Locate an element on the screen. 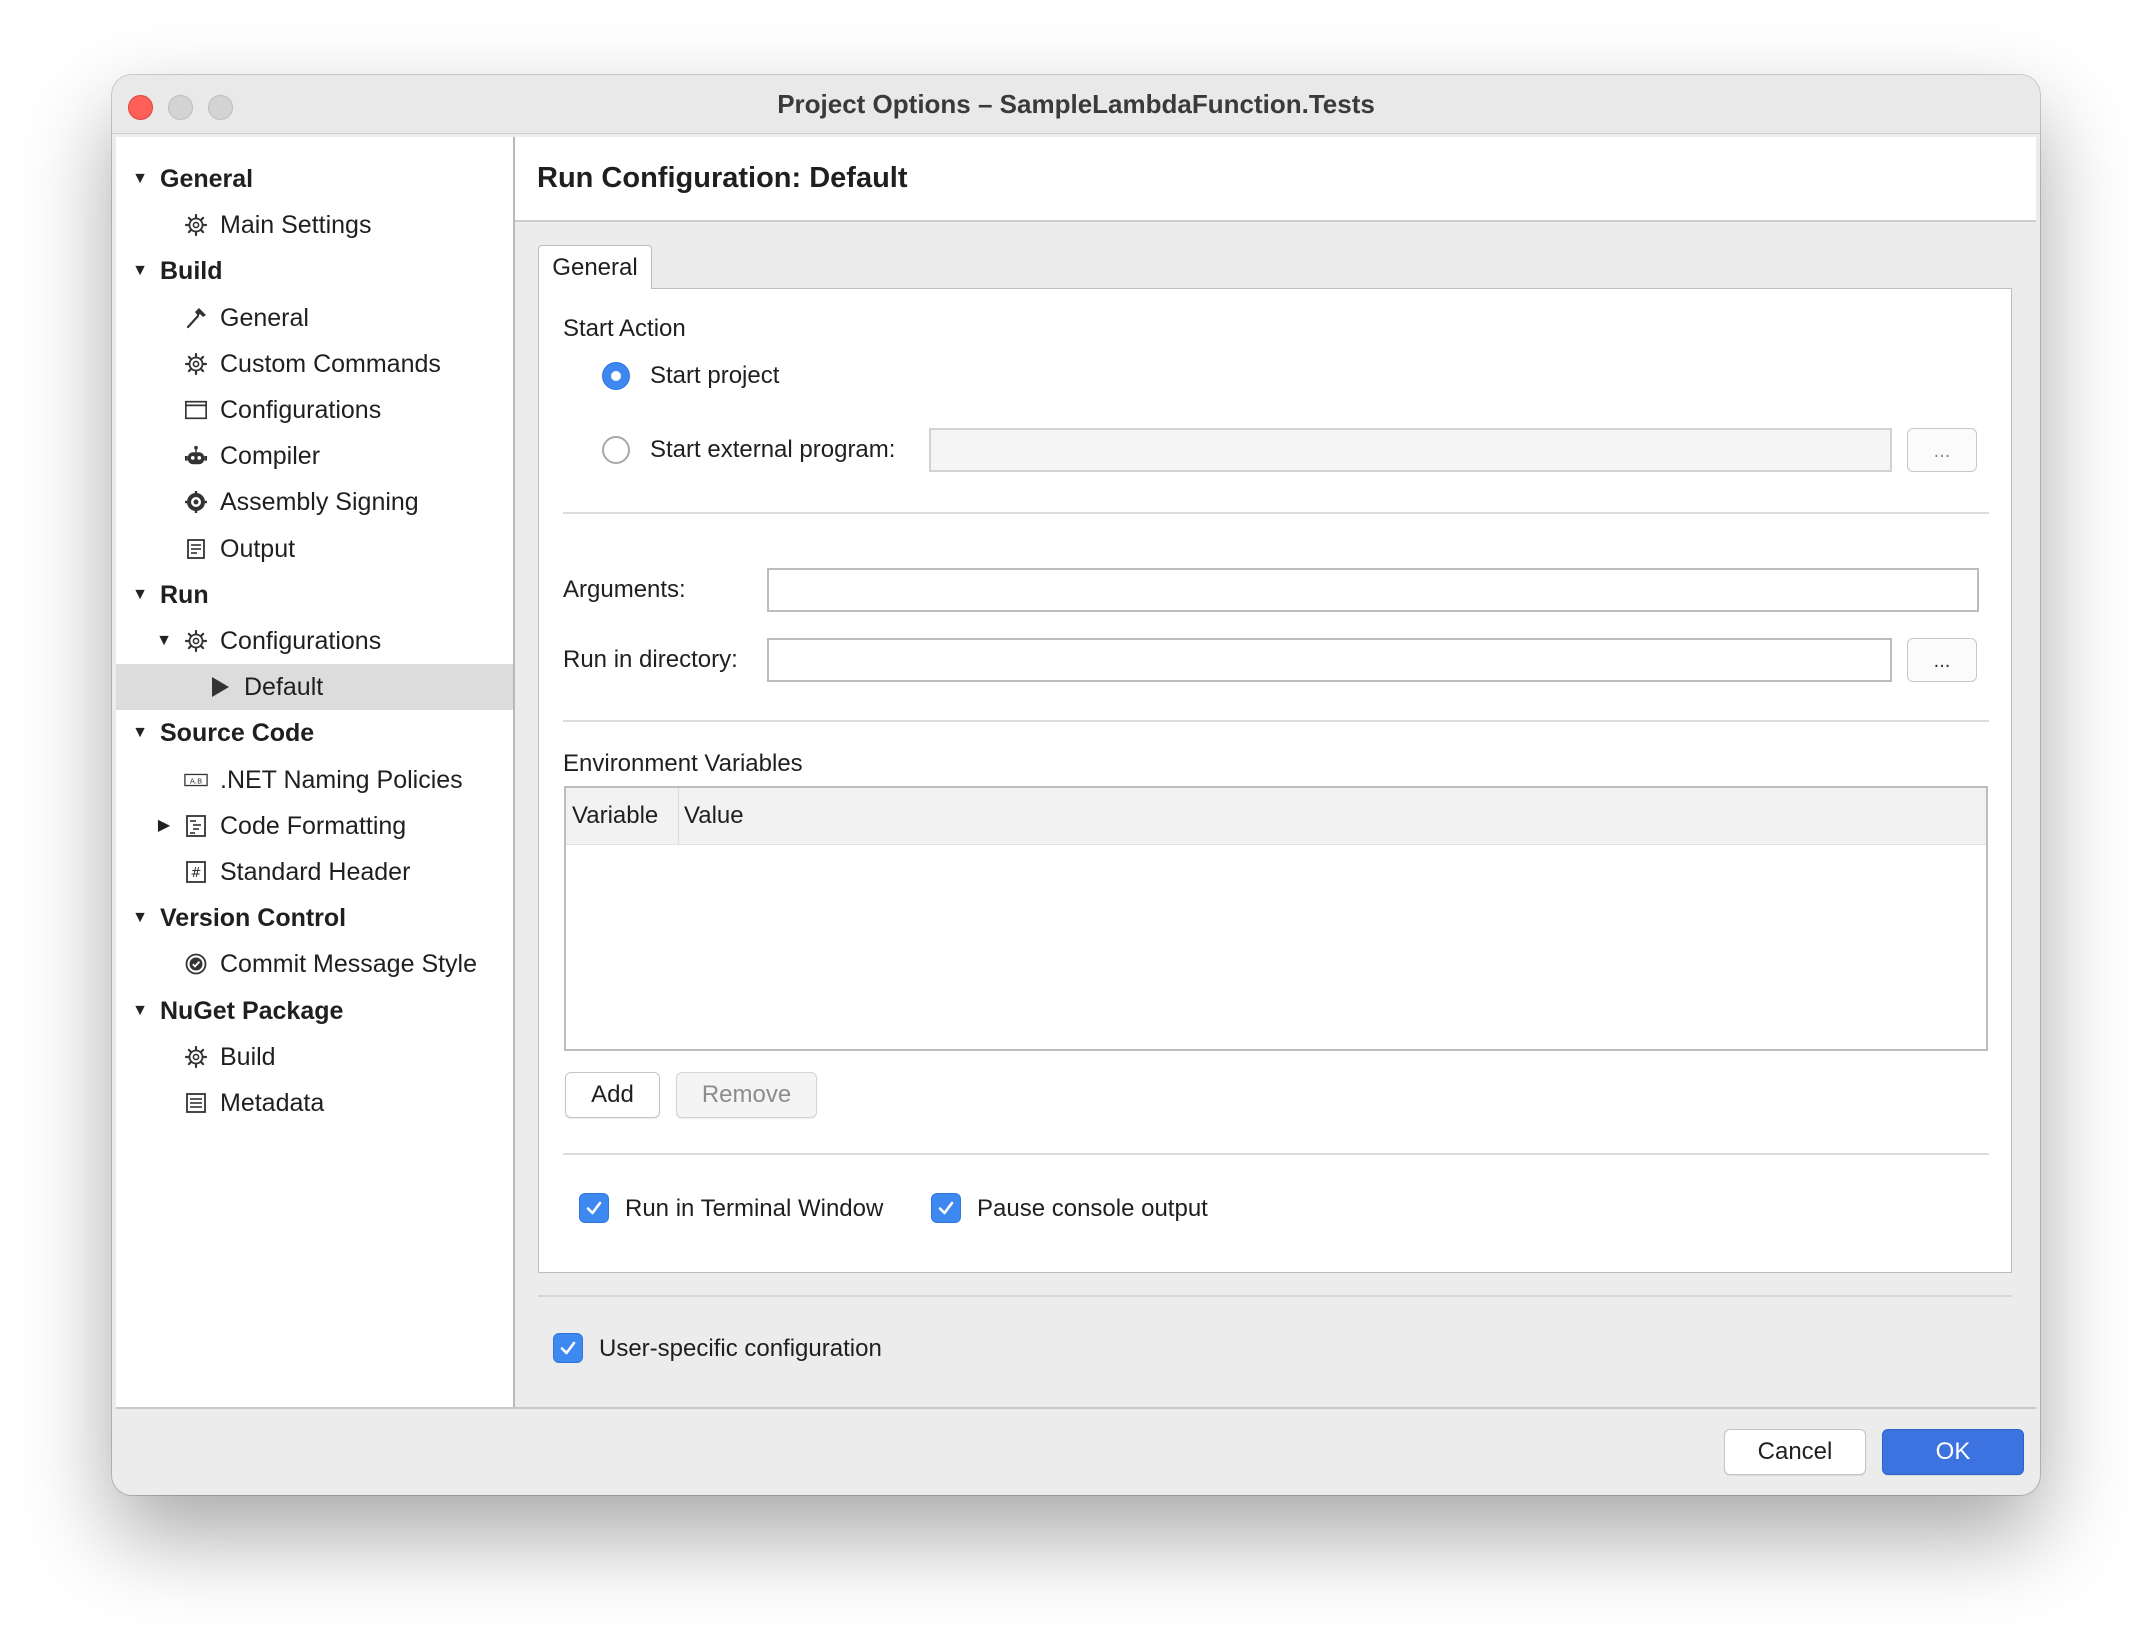 The height and width of the screenshot is (1640, 2144). start-external-label: Start external program: is located at coordinates (772, 450).